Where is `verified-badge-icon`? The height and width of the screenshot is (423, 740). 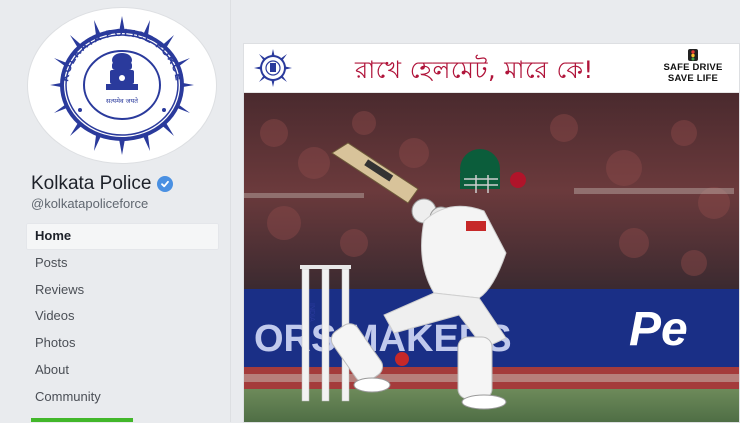 verified-badge-icon is located at coordinates (165, 184).